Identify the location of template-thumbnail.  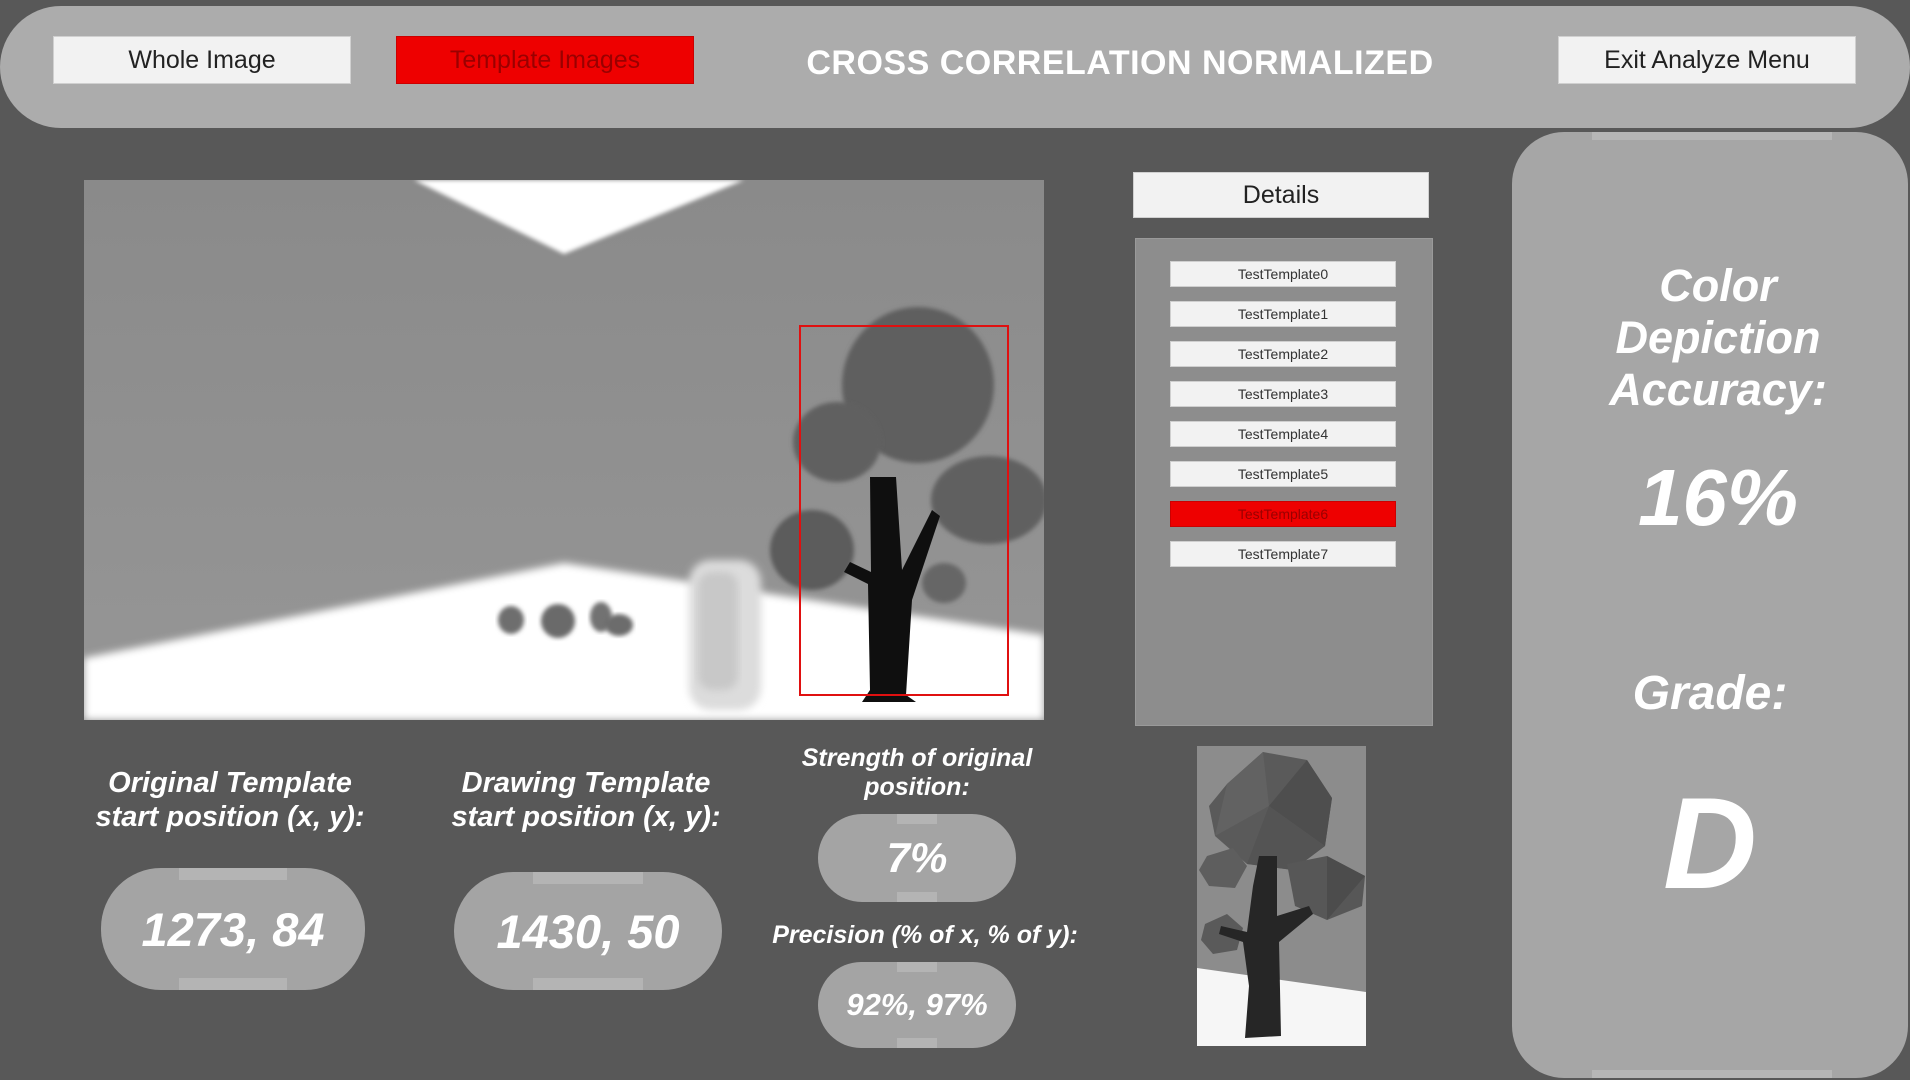
(1281, 896).